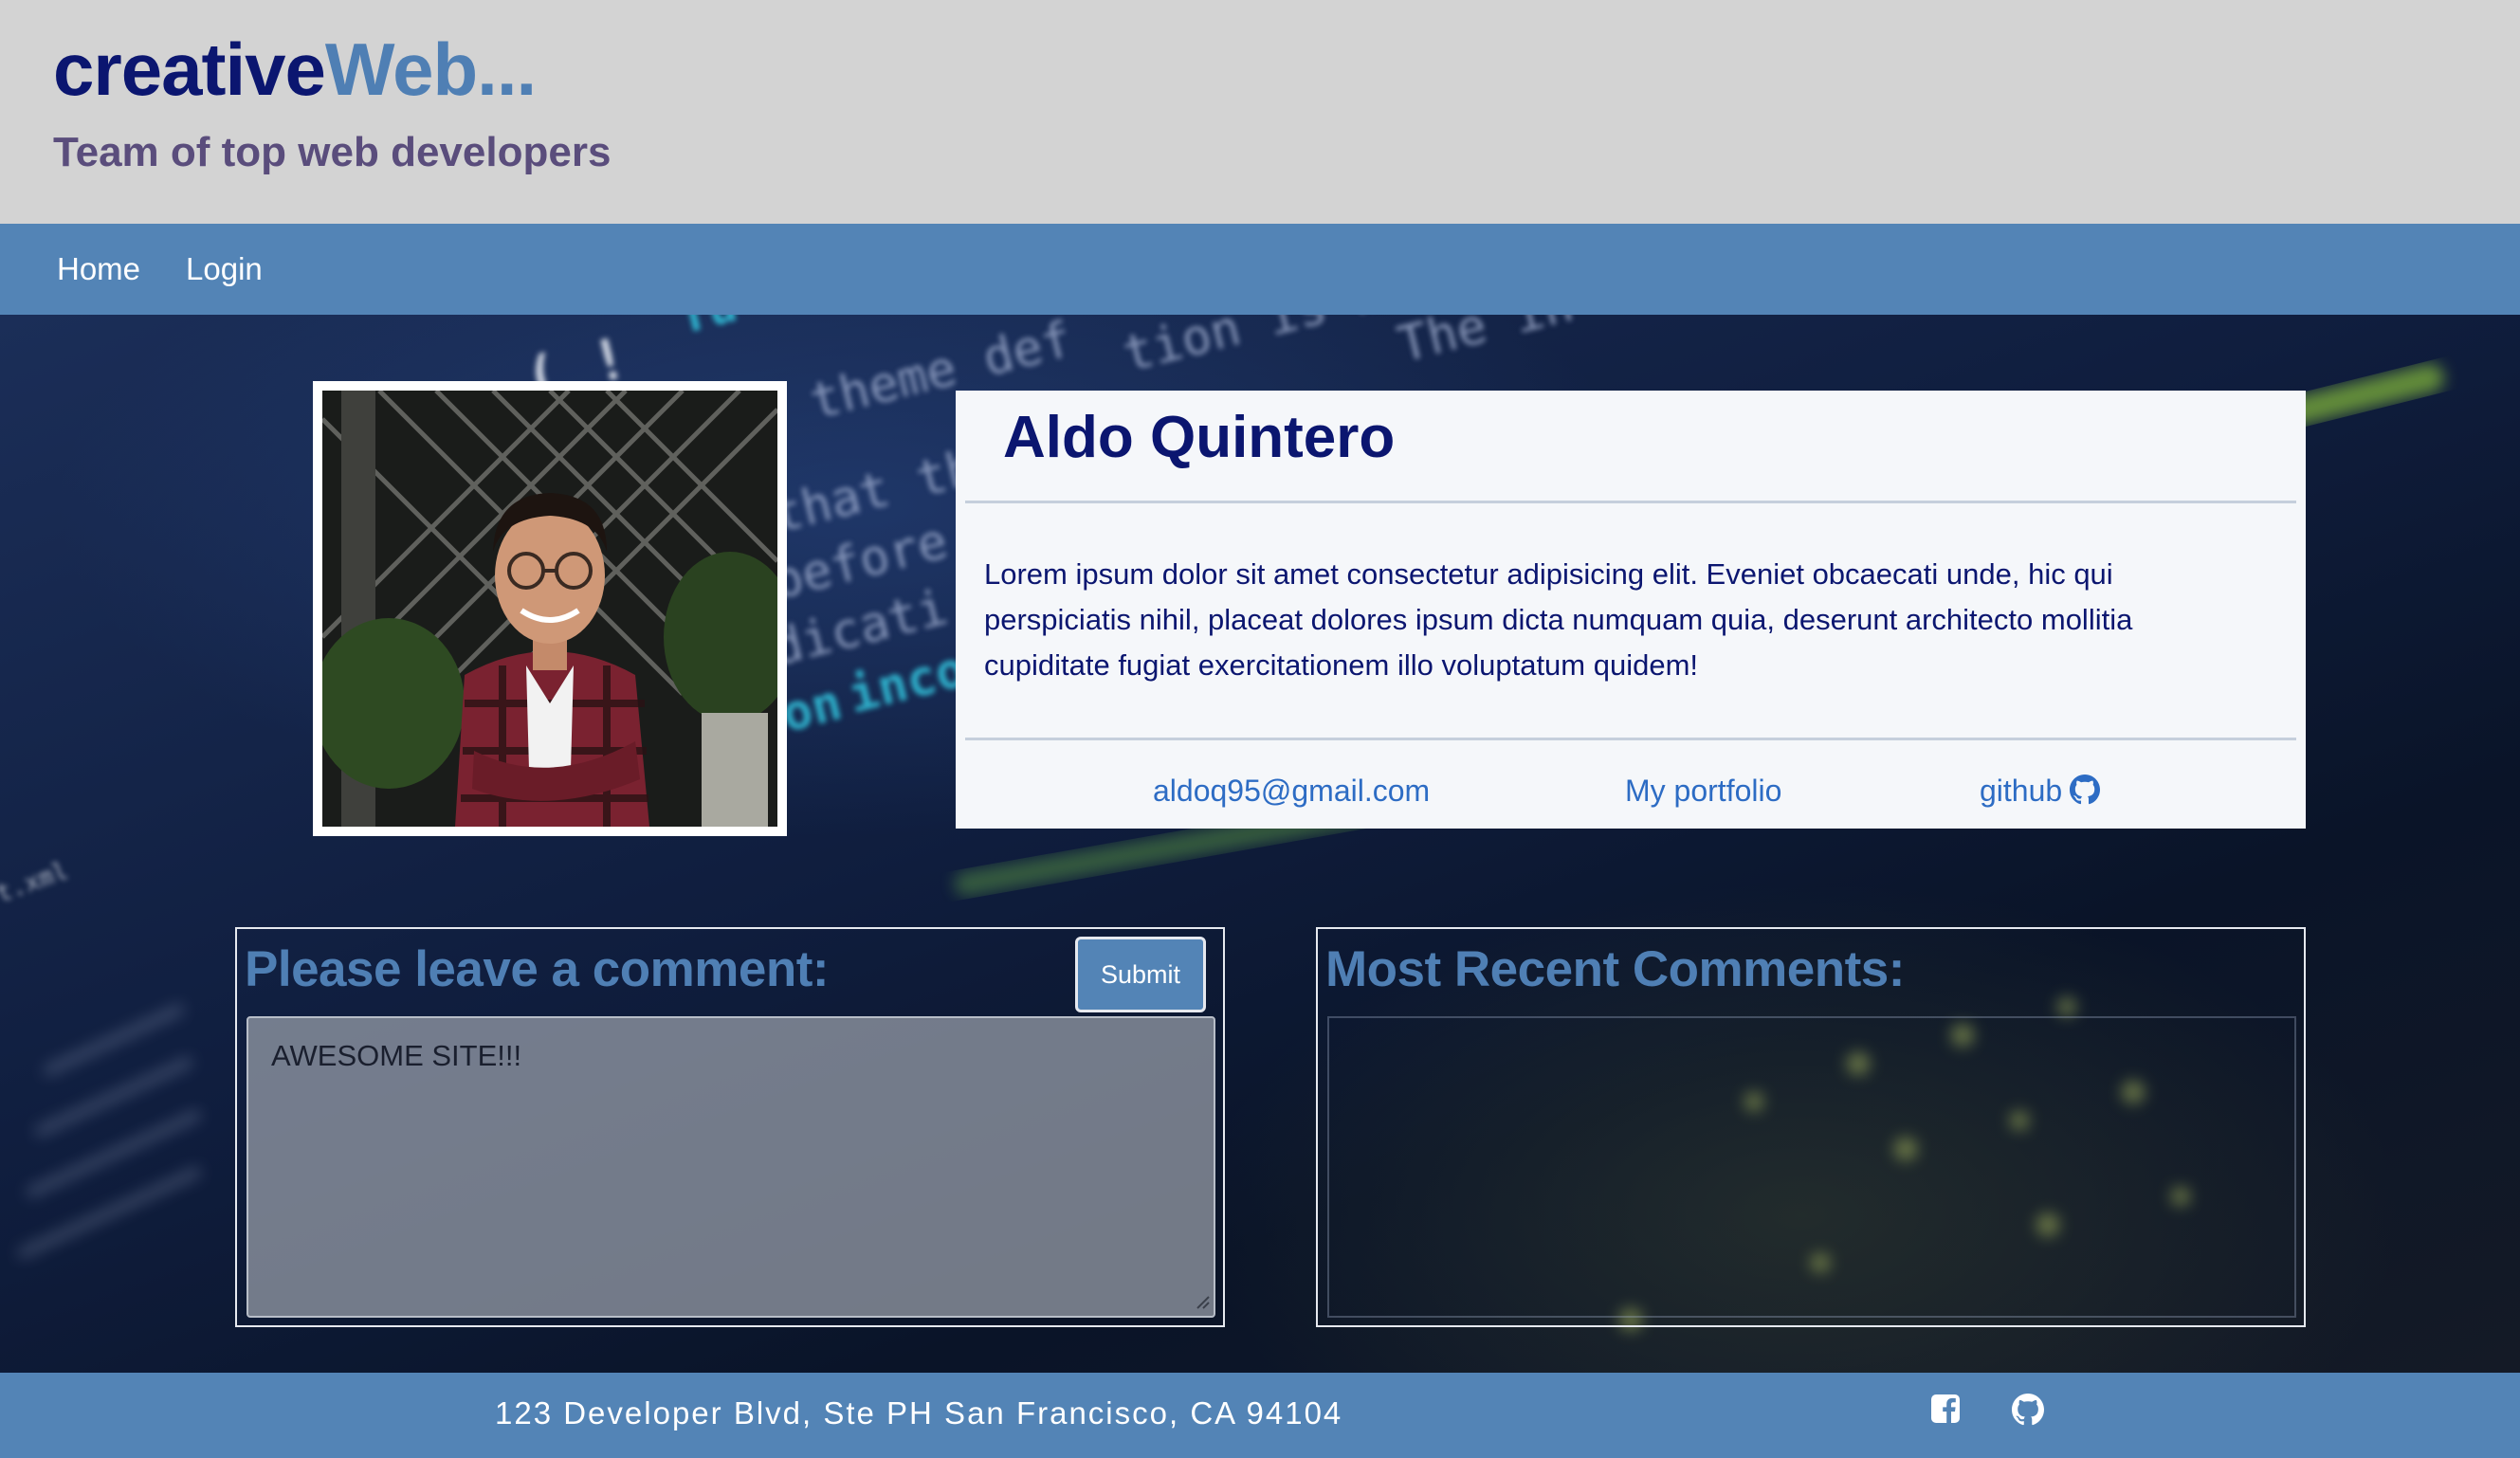 This screenshot has width=2520, height=1458. I want to click on svg-text: The in, so click(1486, 344).